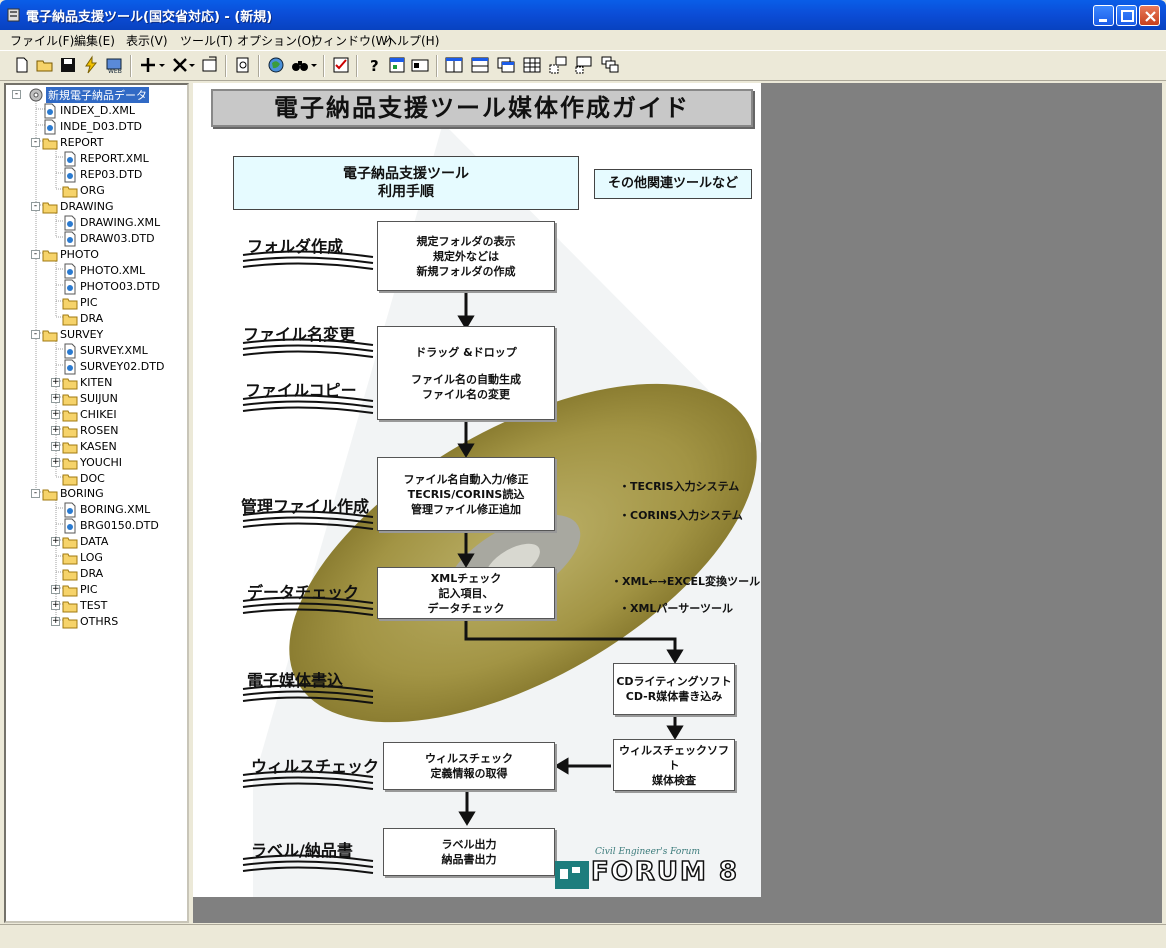 Image resolution: width=1166 pixels, height=948 pixels. What do you see at coordinates (96, 143) in the screenshot?
I see `tree-folder: - REPORT` at bounding box center [96, 143].